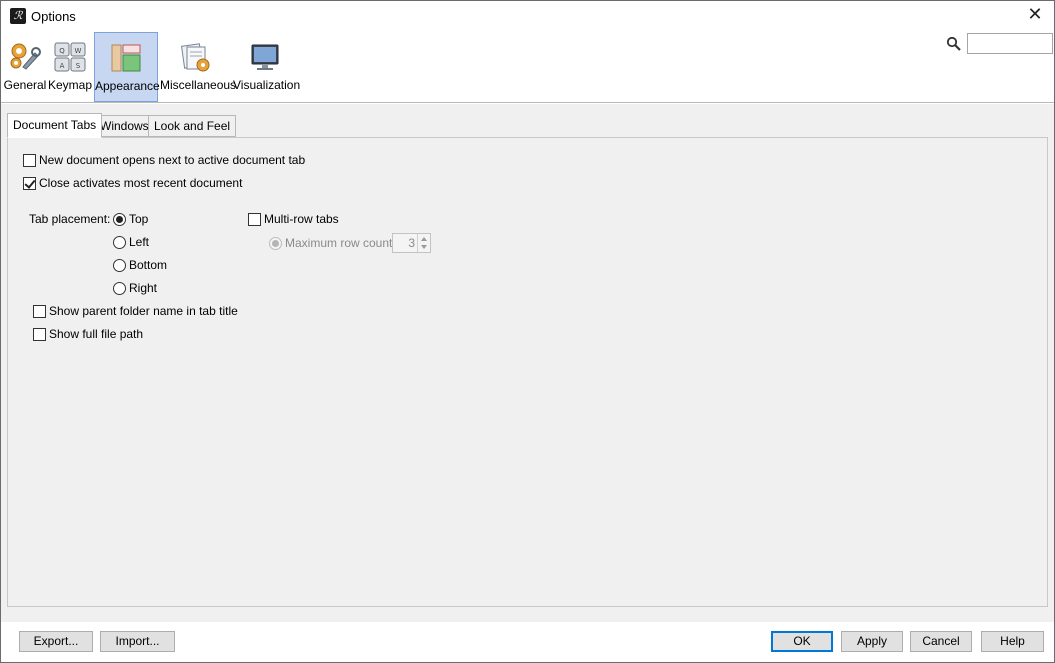 The width and height of the screenshot is (1055, 663). I want to click on category-miscellaneous: Miscellaneous, so click(198, 67).